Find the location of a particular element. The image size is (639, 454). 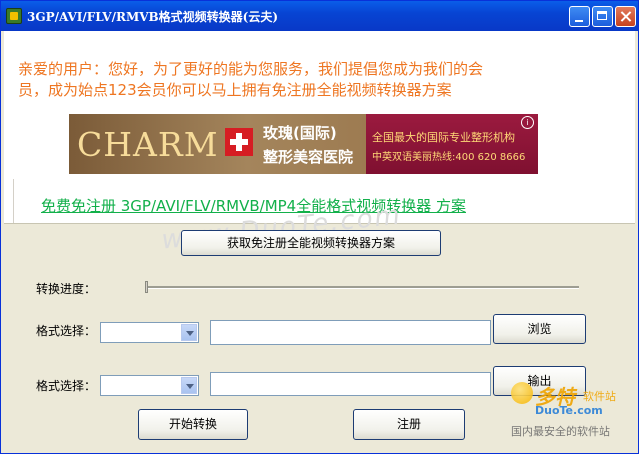

medical-cross-icon is located at coordinates (239, 142).